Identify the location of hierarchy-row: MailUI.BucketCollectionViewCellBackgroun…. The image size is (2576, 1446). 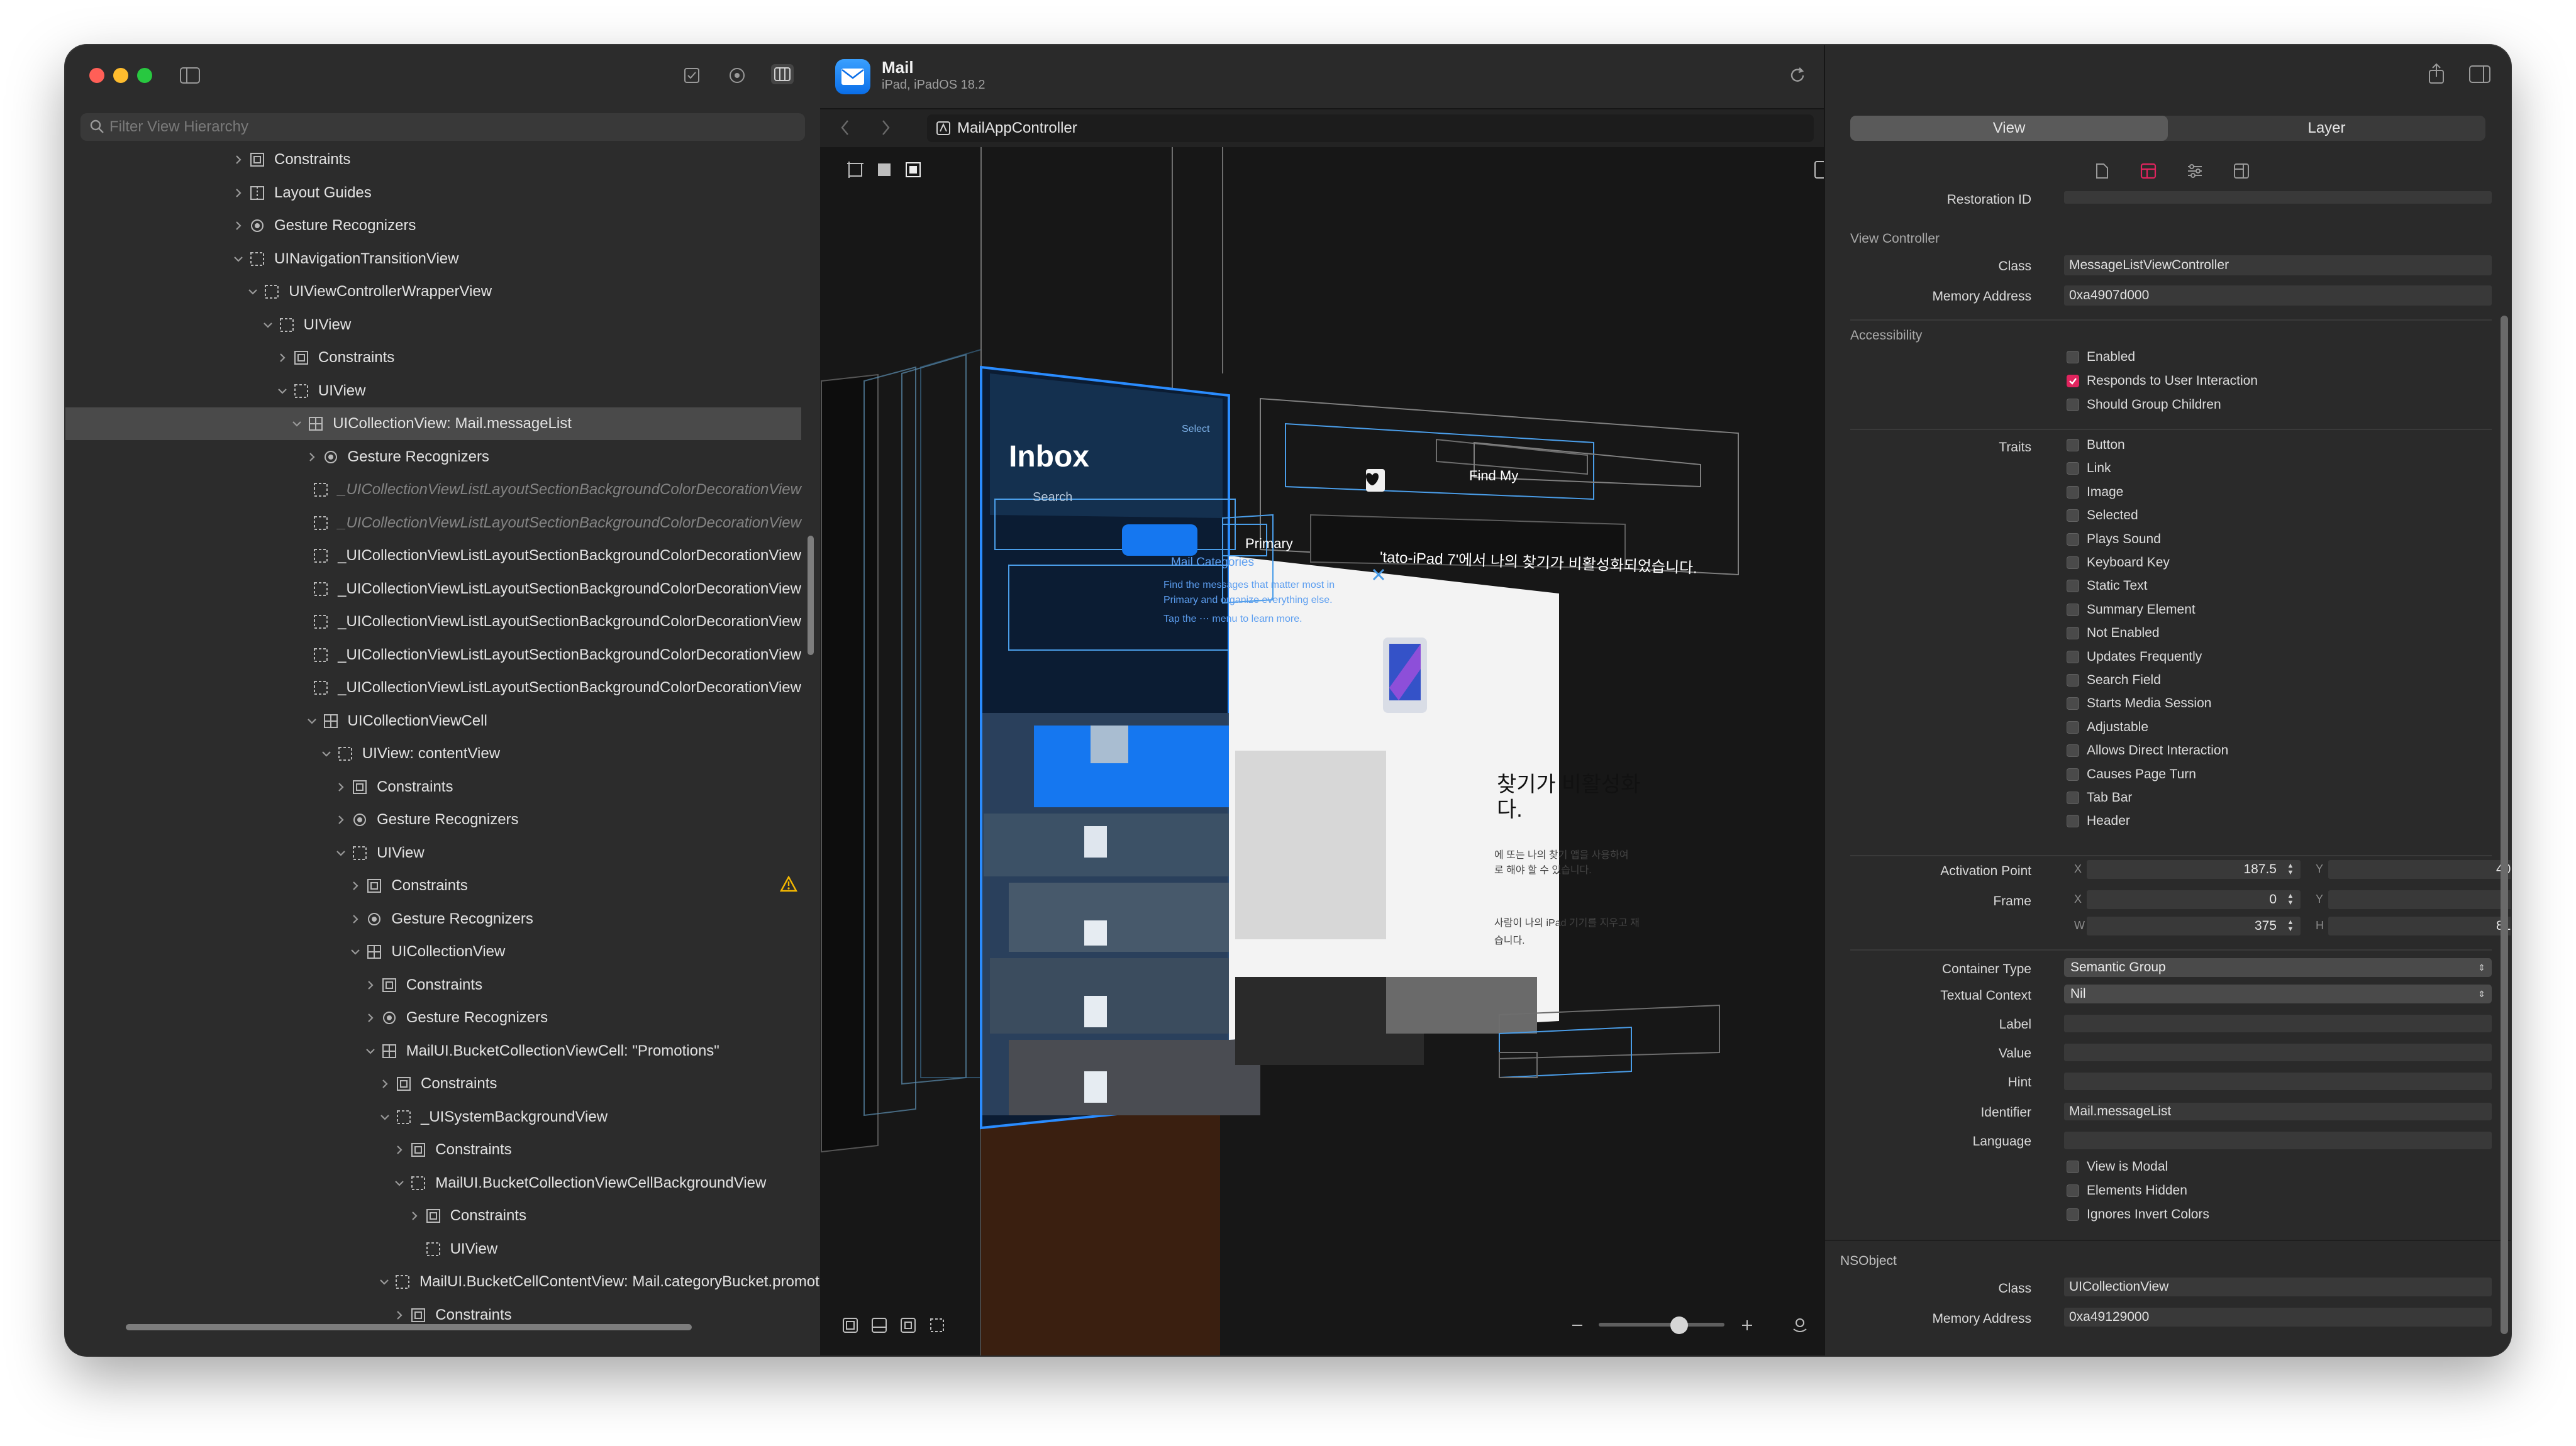
(433, 1183).